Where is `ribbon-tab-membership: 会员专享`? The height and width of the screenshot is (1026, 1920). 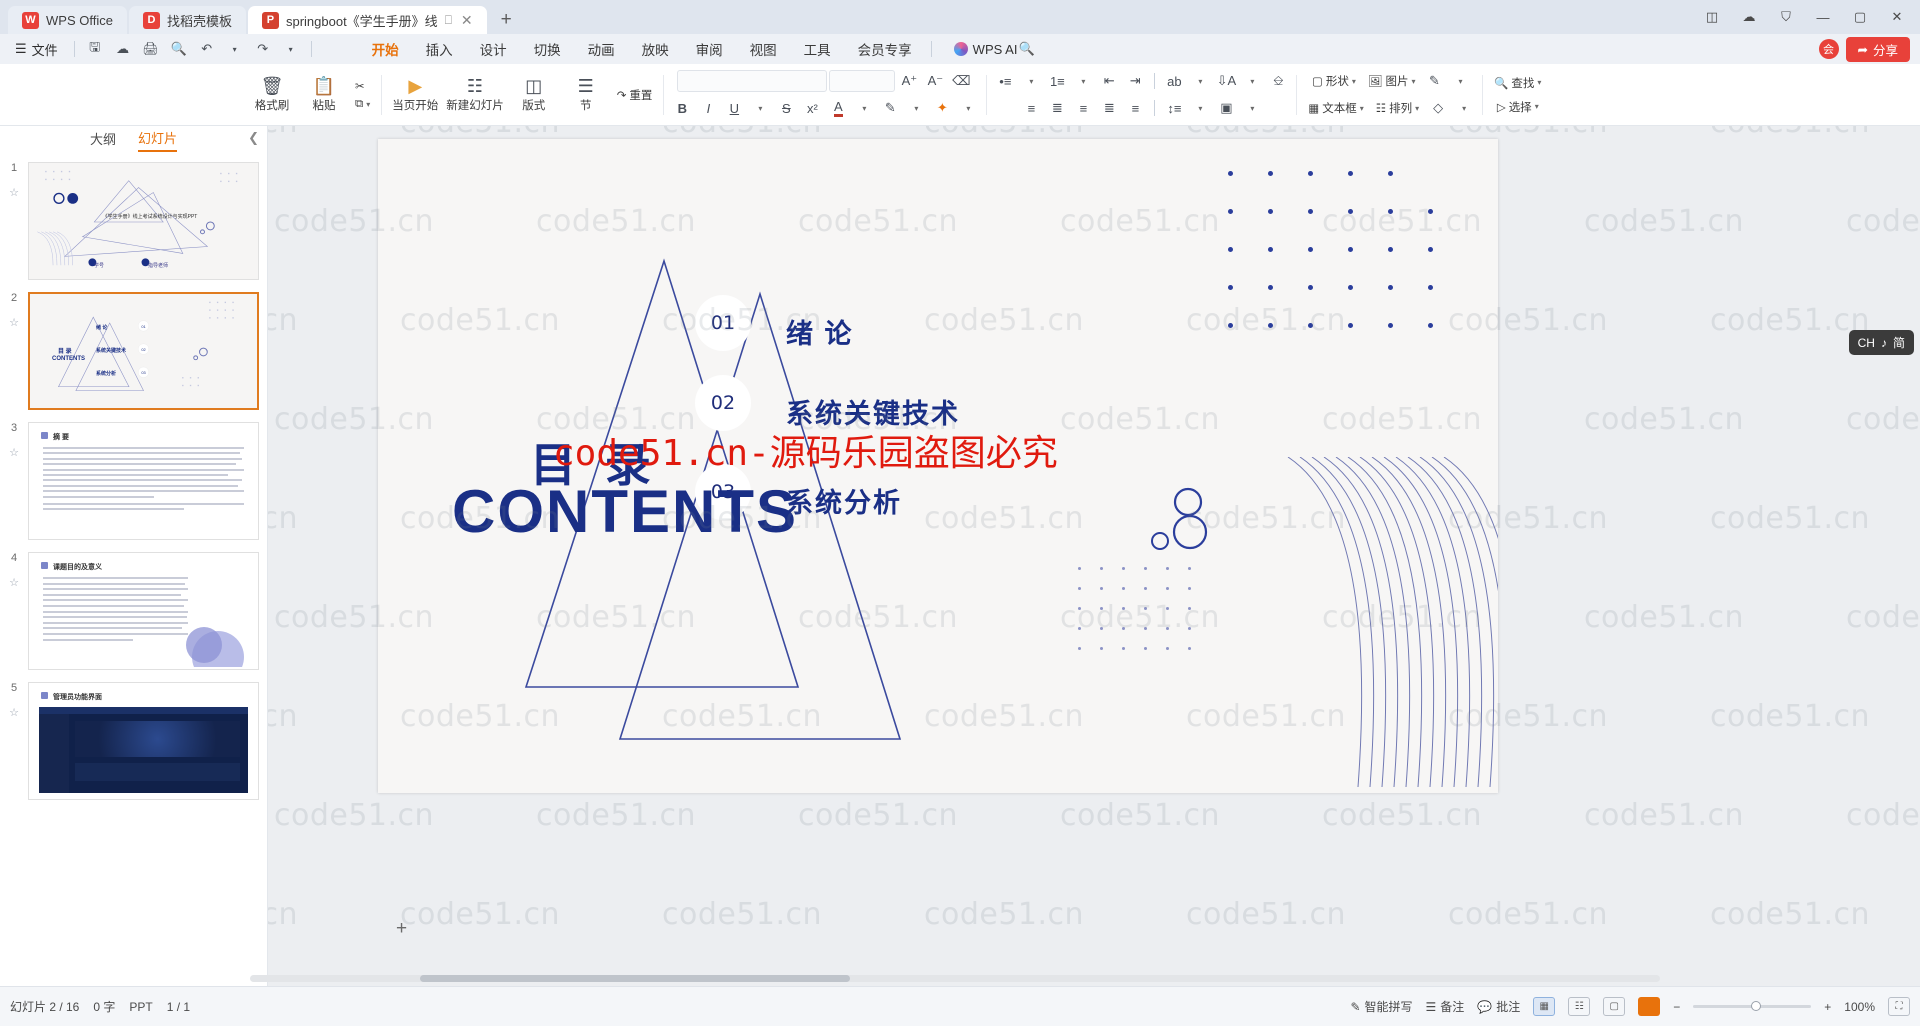
ribbon-tab-membership: 会员专享 is located at coordinates (885, 49).